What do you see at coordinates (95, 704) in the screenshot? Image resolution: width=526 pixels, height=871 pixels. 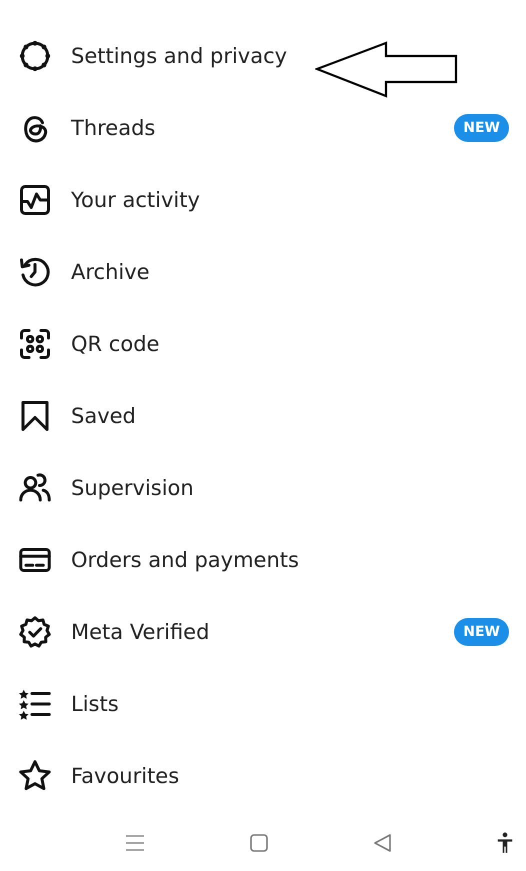 I see `menu-label: Lists` at bounding box center [95, 704].